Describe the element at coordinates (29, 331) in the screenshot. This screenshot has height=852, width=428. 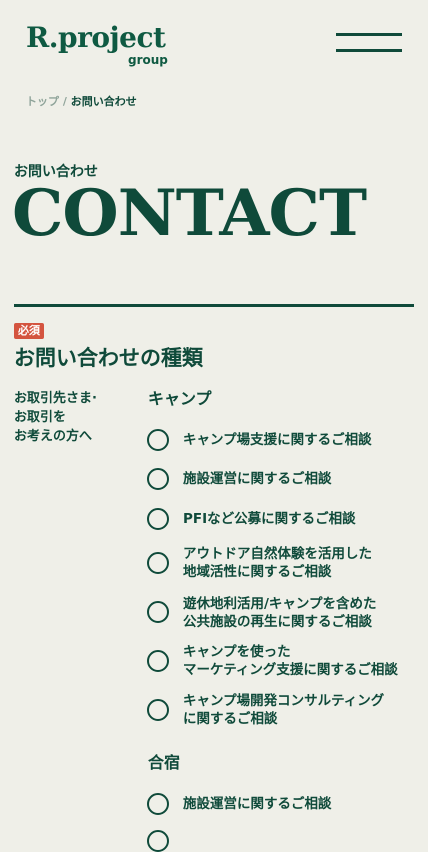
I see `required-badge: 必須` at that location.